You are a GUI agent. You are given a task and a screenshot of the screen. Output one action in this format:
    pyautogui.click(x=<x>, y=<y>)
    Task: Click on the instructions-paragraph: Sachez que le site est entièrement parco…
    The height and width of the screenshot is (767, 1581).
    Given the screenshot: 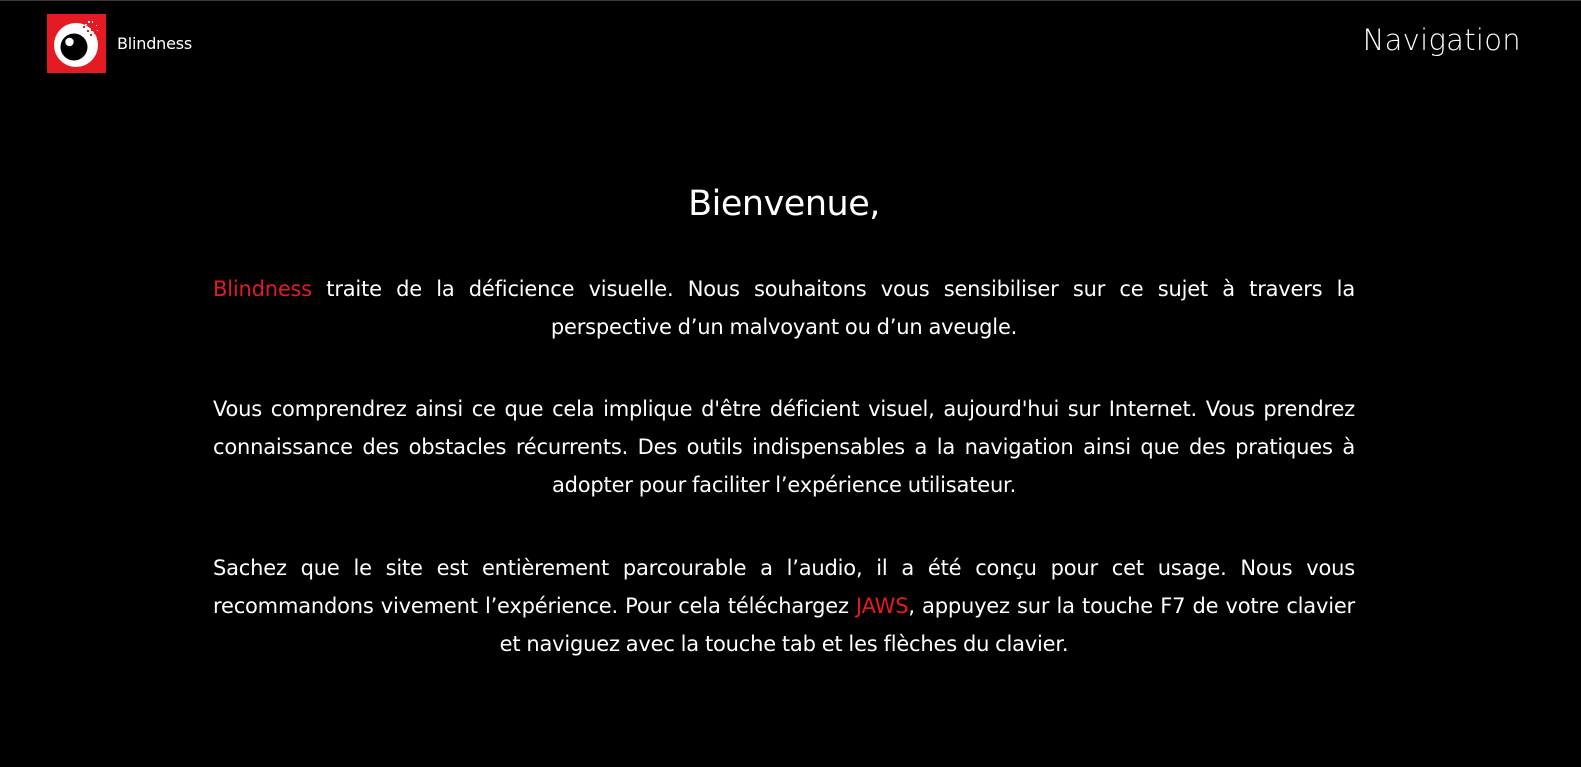 What is the action you would take?
    pyautogui.click(x=784, y=606)
    